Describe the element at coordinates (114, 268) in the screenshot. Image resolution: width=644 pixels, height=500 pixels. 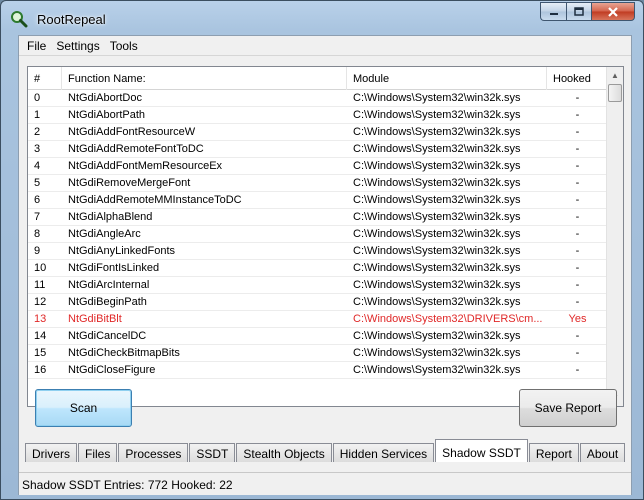
I see `row-function-name: NtGdiFontIsLinked` at that location.